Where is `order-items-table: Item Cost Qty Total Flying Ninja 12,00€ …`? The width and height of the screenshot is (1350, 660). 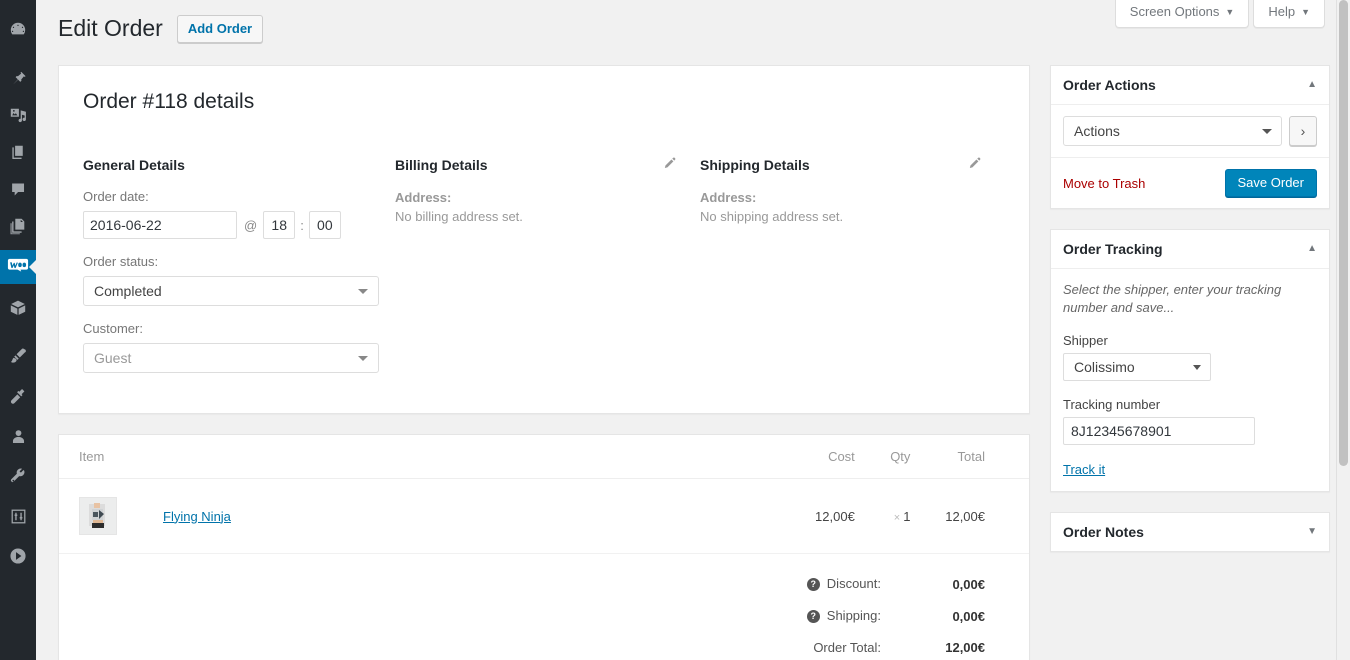 order-items-table: Item Cost Qty Total Flying Ninja 12,00€ … is located at coordinates (544, 494).